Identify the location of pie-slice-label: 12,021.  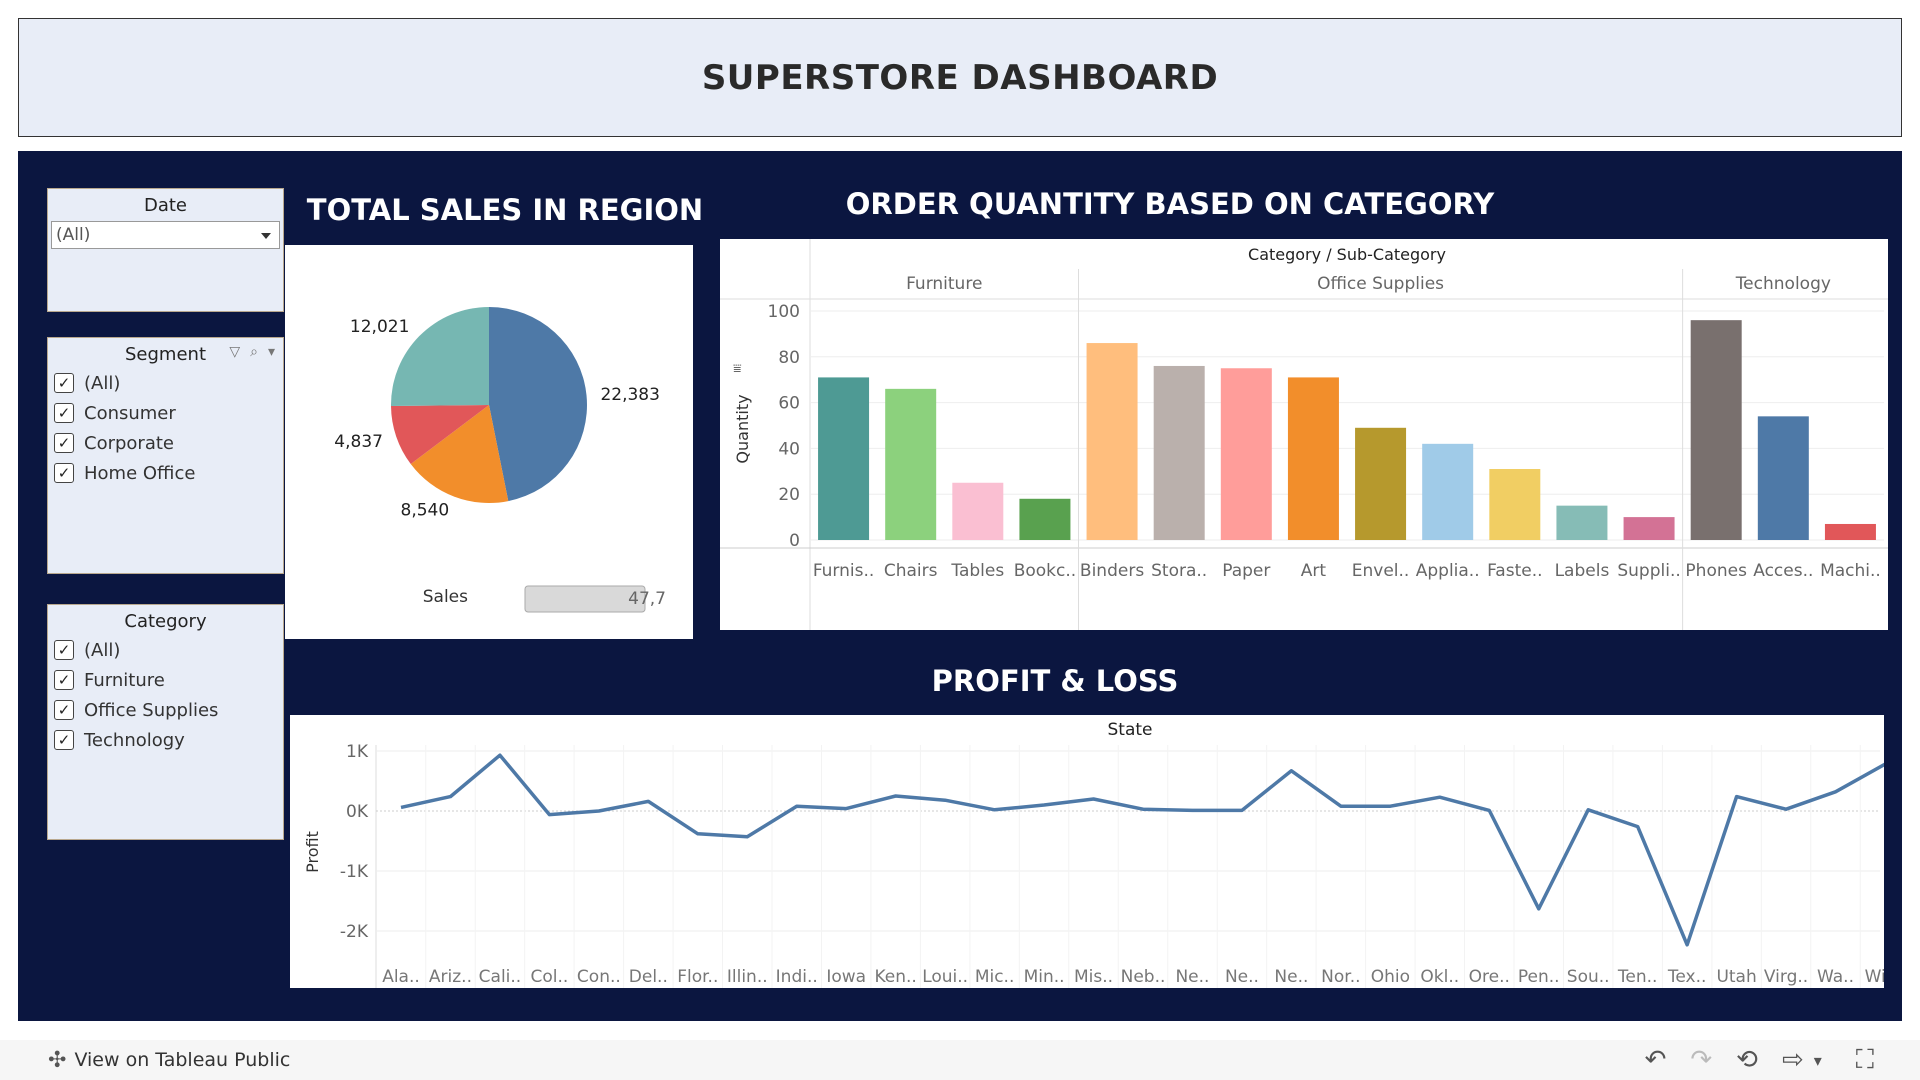
(379, 327).